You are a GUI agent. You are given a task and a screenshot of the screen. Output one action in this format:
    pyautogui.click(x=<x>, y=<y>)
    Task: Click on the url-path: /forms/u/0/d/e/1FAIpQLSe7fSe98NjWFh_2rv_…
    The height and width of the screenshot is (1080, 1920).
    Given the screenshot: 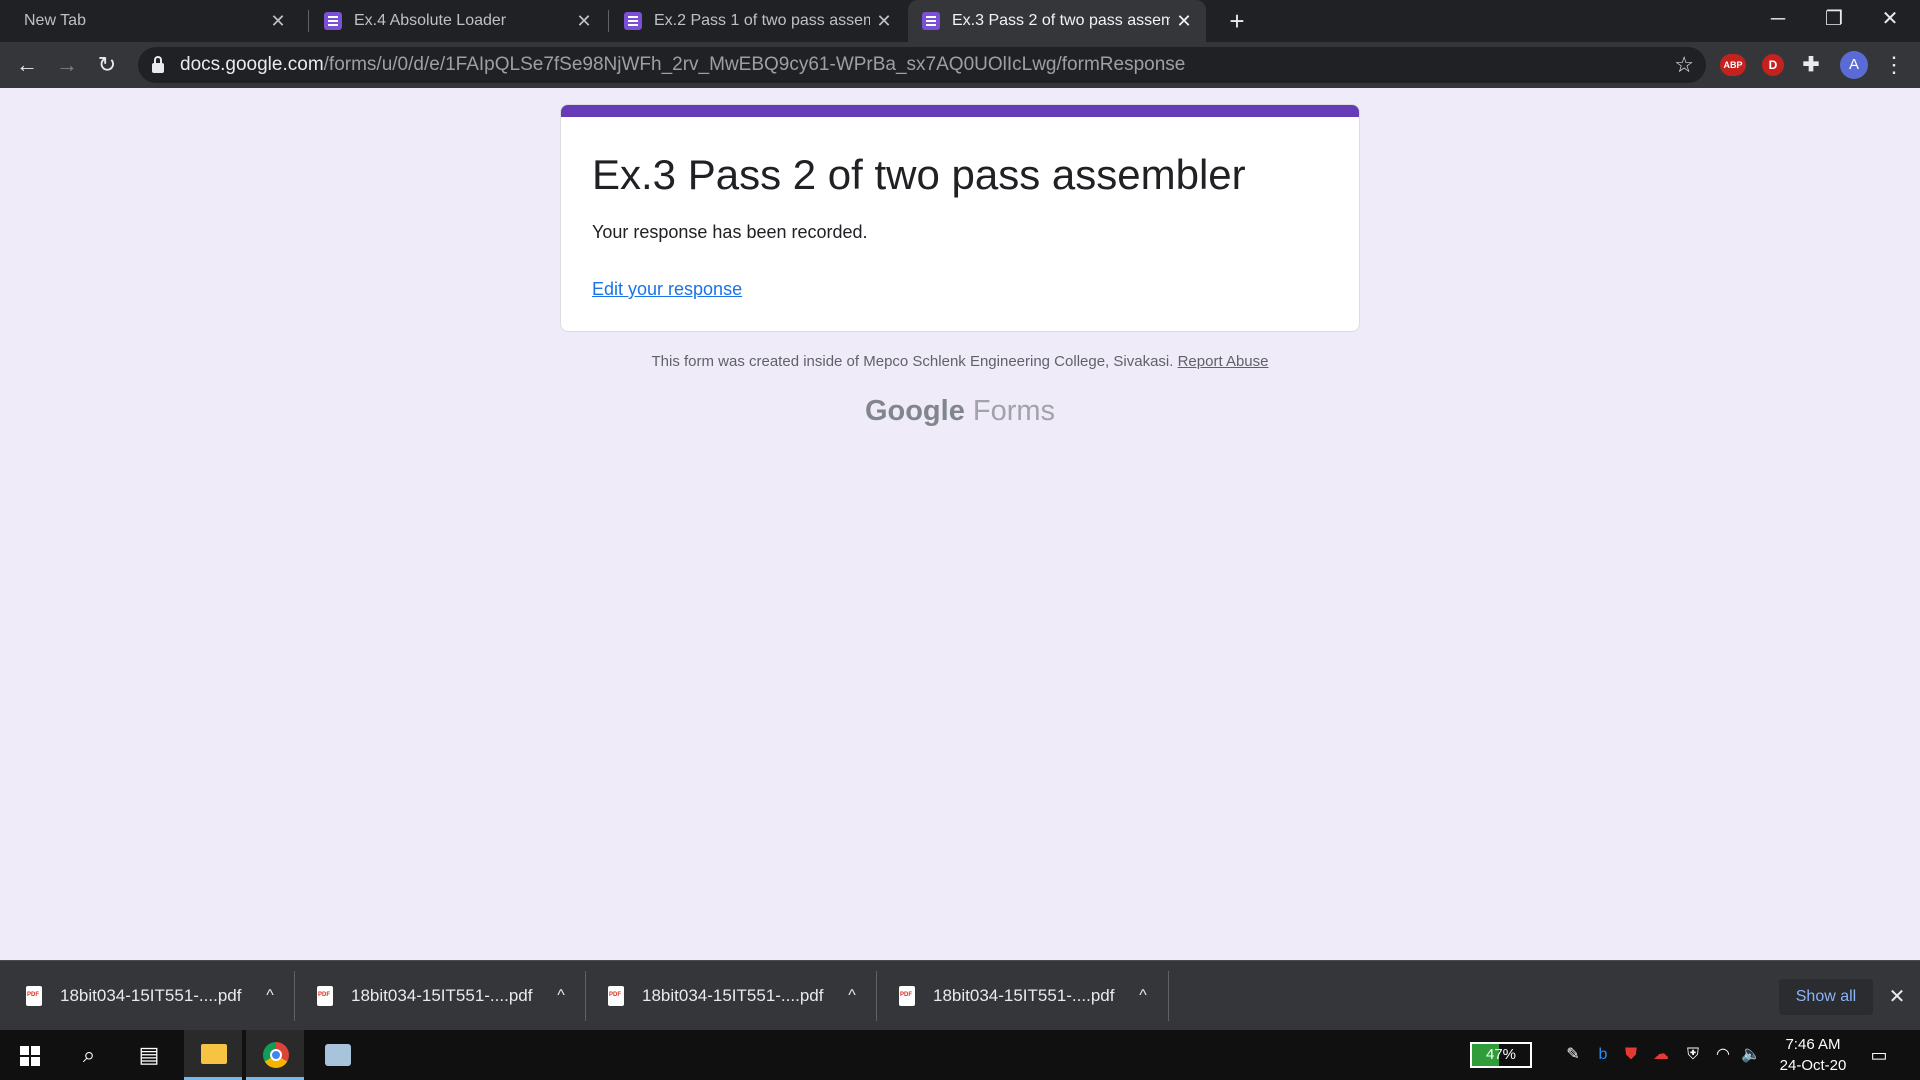 What is the action you would take?
    pyautogui.click(x=754, y=64)
    